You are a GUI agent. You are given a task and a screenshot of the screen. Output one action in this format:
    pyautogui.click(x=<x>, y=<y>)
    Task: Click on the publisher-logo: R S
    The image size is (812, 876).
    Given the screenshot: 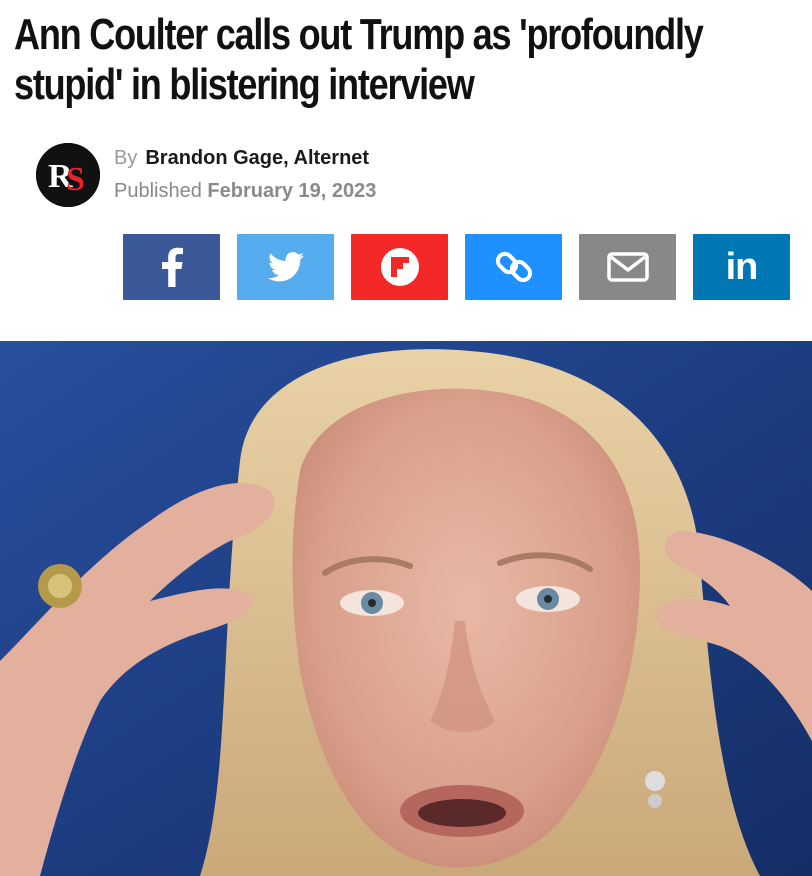 What is the action you would take?
    pyautogui.click(x=68, y=175)
    